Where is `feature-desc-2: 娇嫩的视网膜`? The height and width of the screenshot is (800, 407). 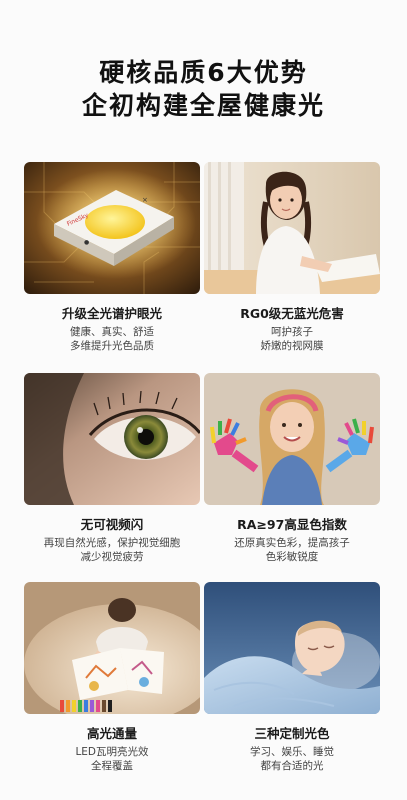 feature-desc-2: 娇嫩的视网膜 is located at coordinates (292, 346).